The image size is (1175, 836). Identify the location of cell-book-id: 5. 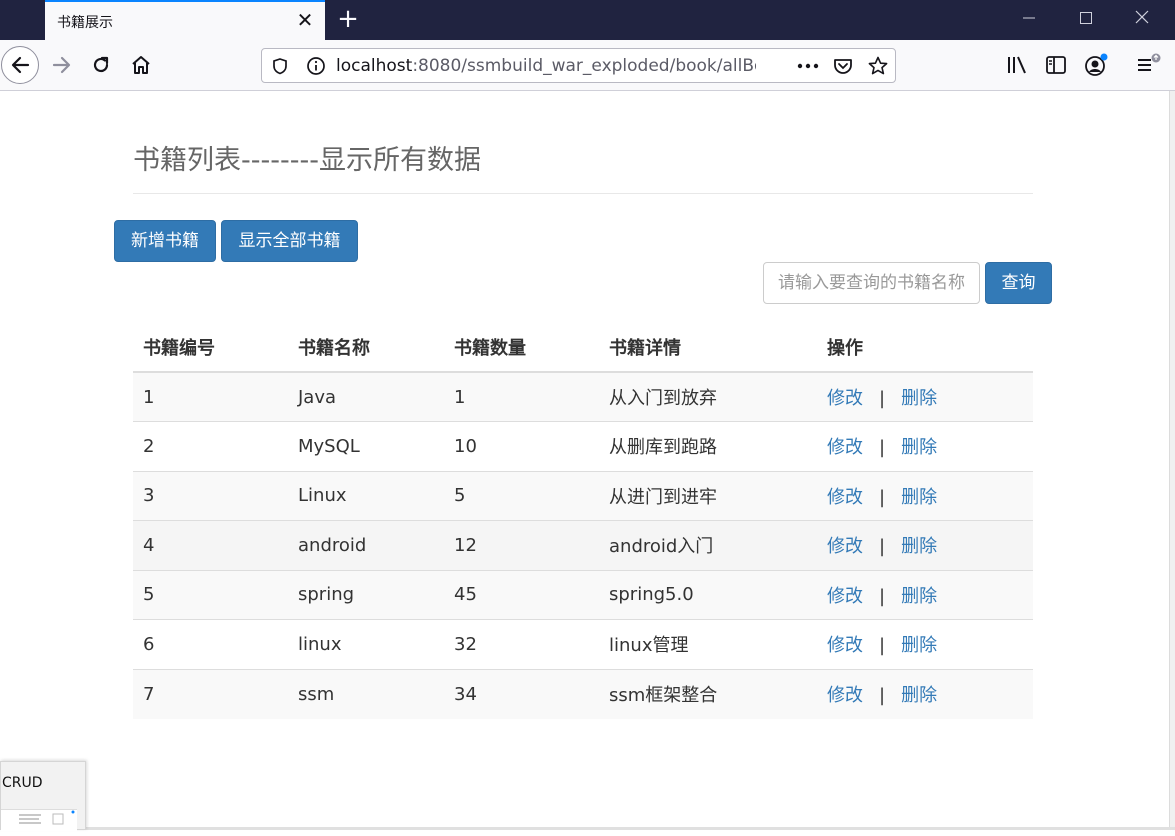
(210, 594).